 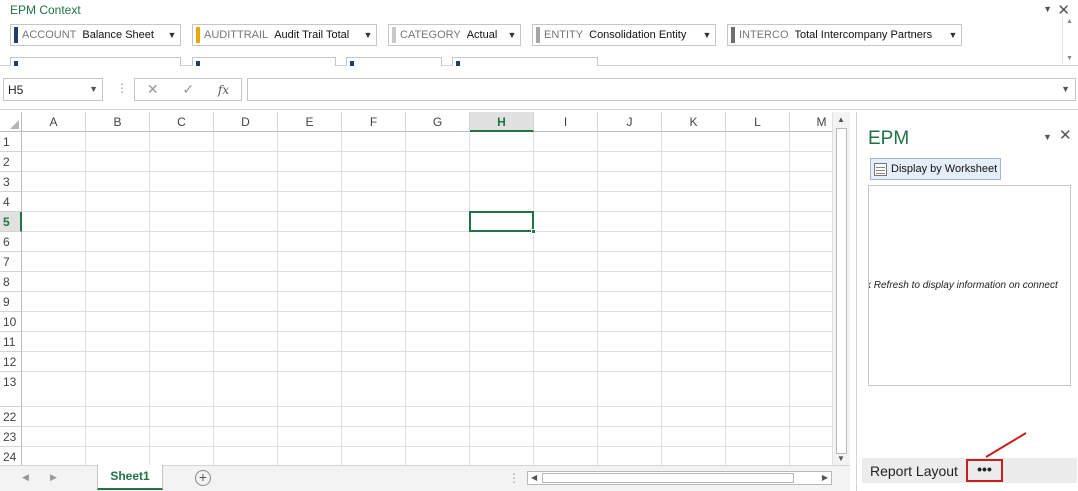 What do you see at coordinates (984, 470) in the screenshot?
I see `more-options-button: •••` at bounding box center [984, 470].